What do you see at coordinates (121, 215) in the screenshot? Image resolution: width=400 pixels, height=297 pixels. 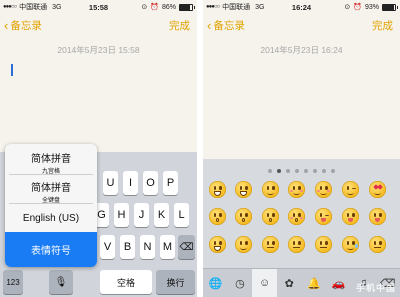 I see `key-h: H` at bounding box center [121, 215].